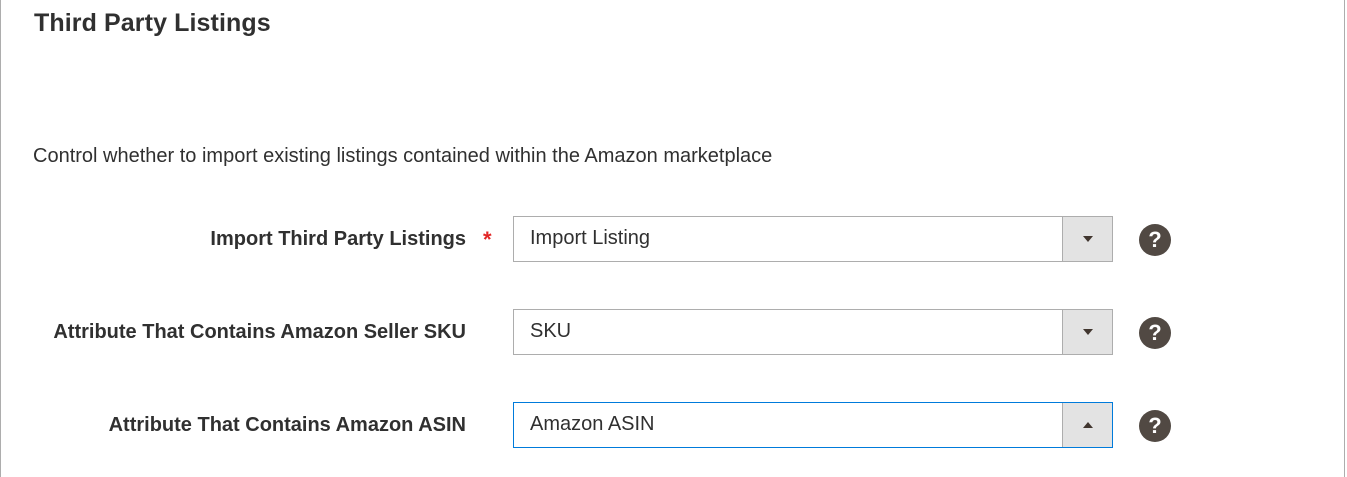 This screenshot has height=477, width=1347. I want to click on field-label-import-third-party-listings: Import Third Party Listings, so click(338, 239).